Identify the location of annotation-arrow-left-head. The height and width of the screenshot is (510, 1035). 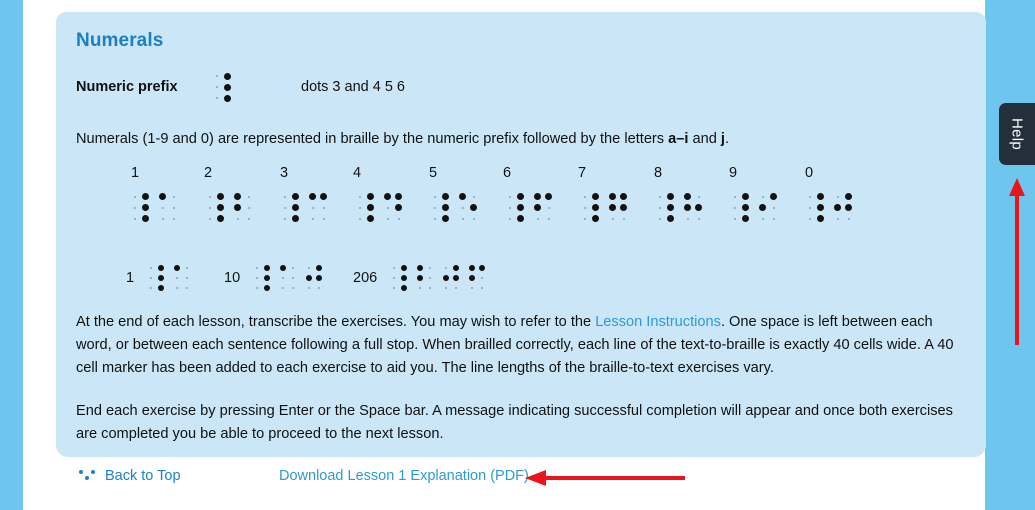
(535, 478).